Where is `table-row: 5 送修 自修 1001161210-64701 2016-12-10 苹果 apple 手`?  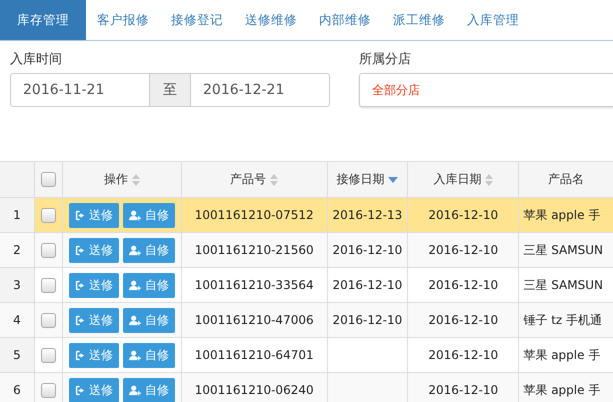
table-row: 5 送修 自修 1001161210-64701 2016-12-10 苹果 apple 手 is located at coordinates (306, 355).